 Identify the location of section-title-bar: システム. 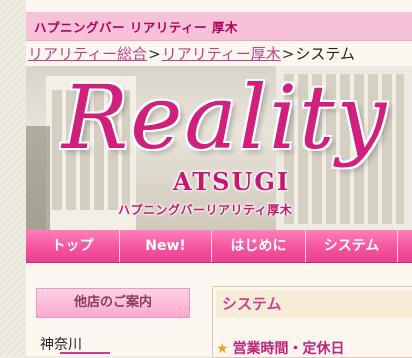
(314, 304).